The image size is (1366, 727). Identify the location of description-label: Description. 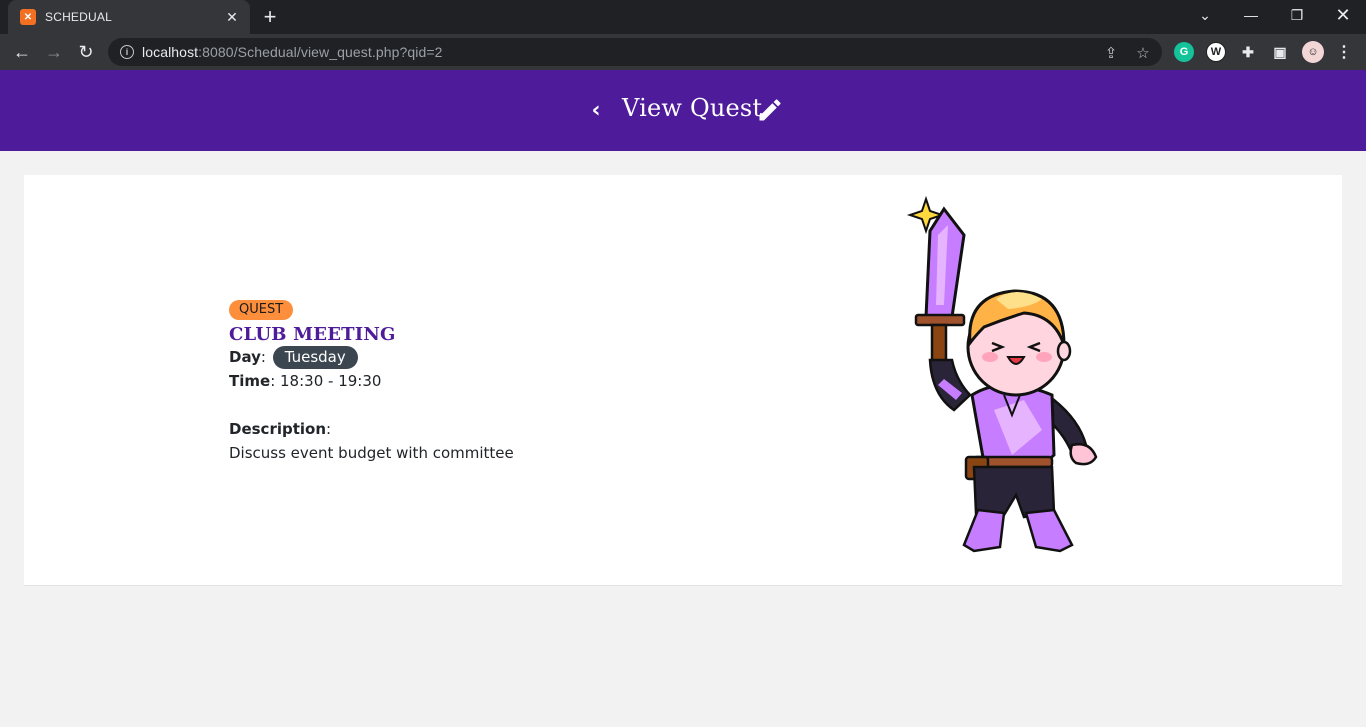
(278, 429).